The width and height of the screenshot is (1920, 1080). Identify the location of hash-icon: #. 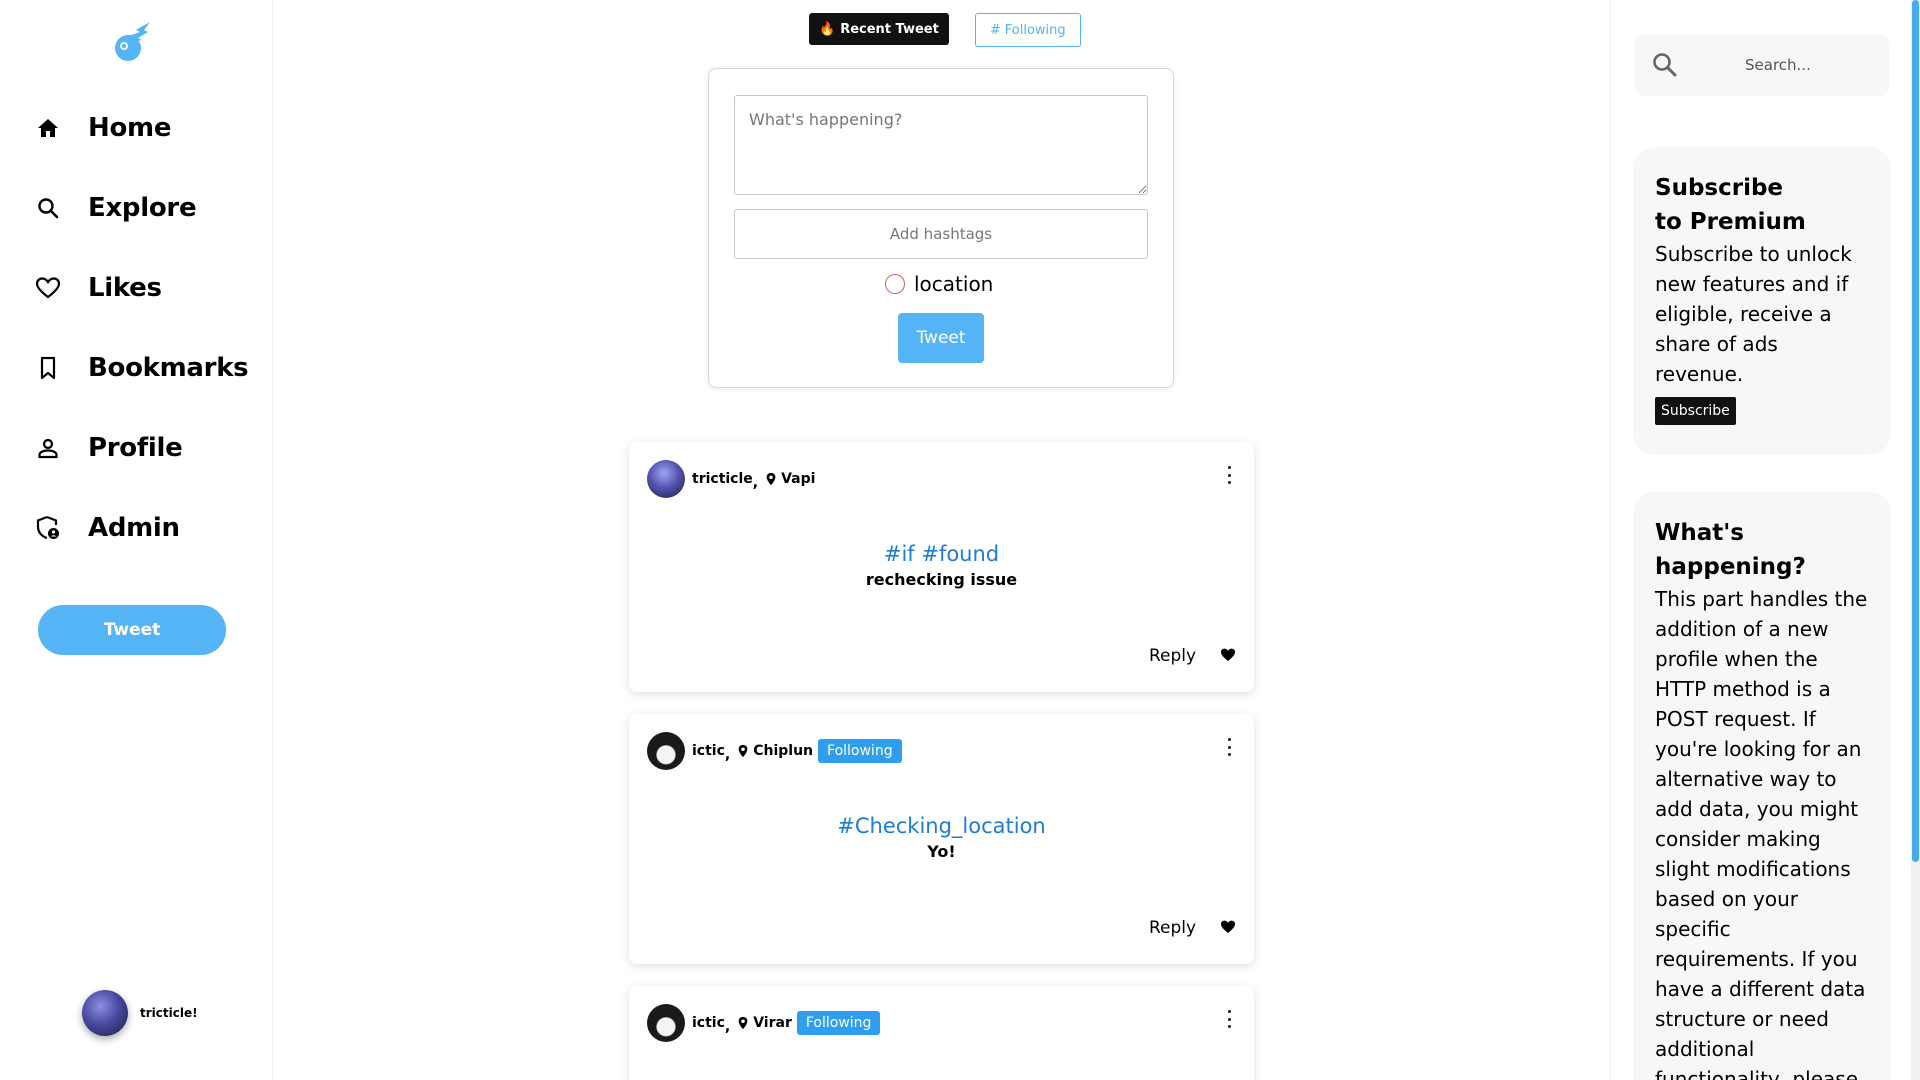
(995, 30).